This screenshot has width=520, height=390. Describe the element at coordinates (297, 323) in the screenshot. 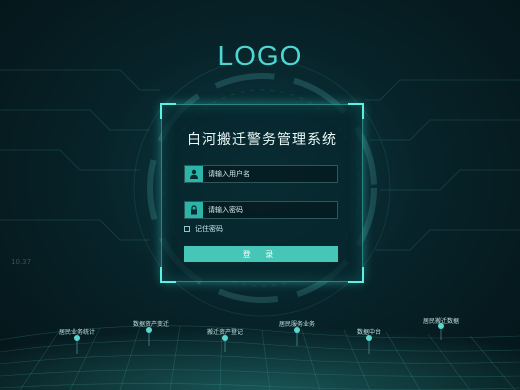

I see `nav-item-resident-service: 居民服务业务` at that location.